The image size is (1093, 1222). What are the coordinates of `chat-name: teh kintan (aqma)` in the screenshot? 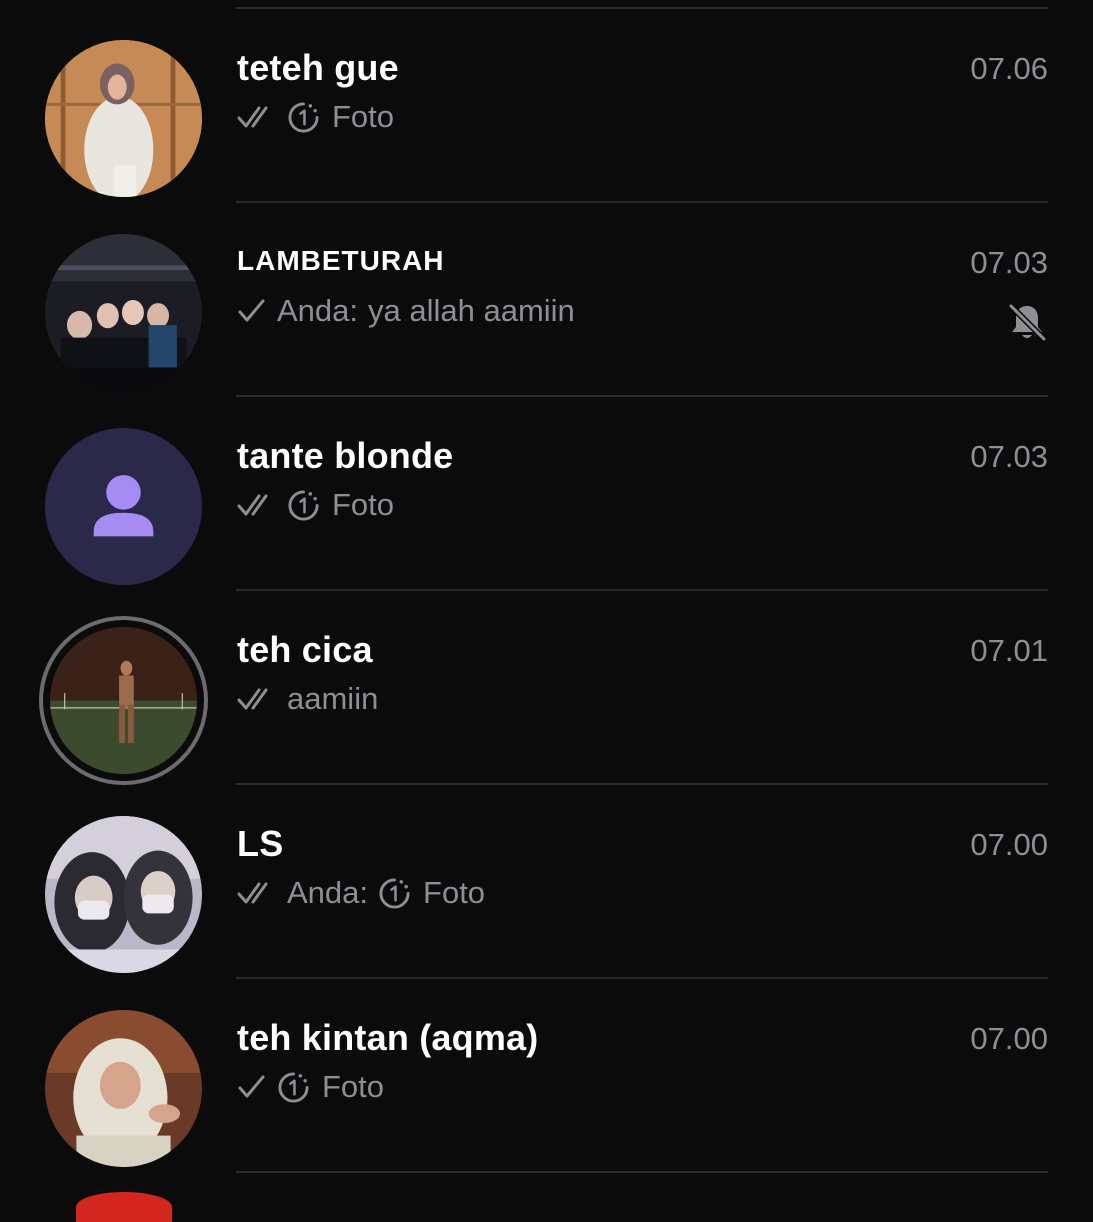 It's located at (388, 1037).